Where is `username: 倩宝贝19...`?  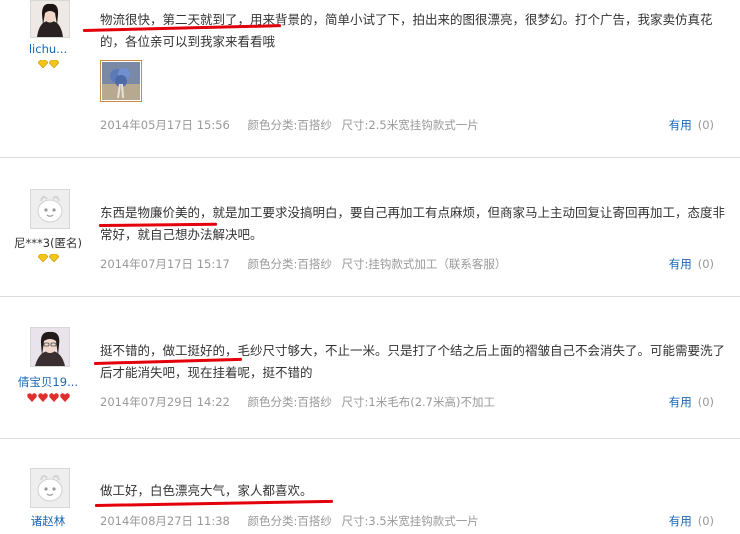 username: 倩宝贝19... is located at coordinates (48, 382).